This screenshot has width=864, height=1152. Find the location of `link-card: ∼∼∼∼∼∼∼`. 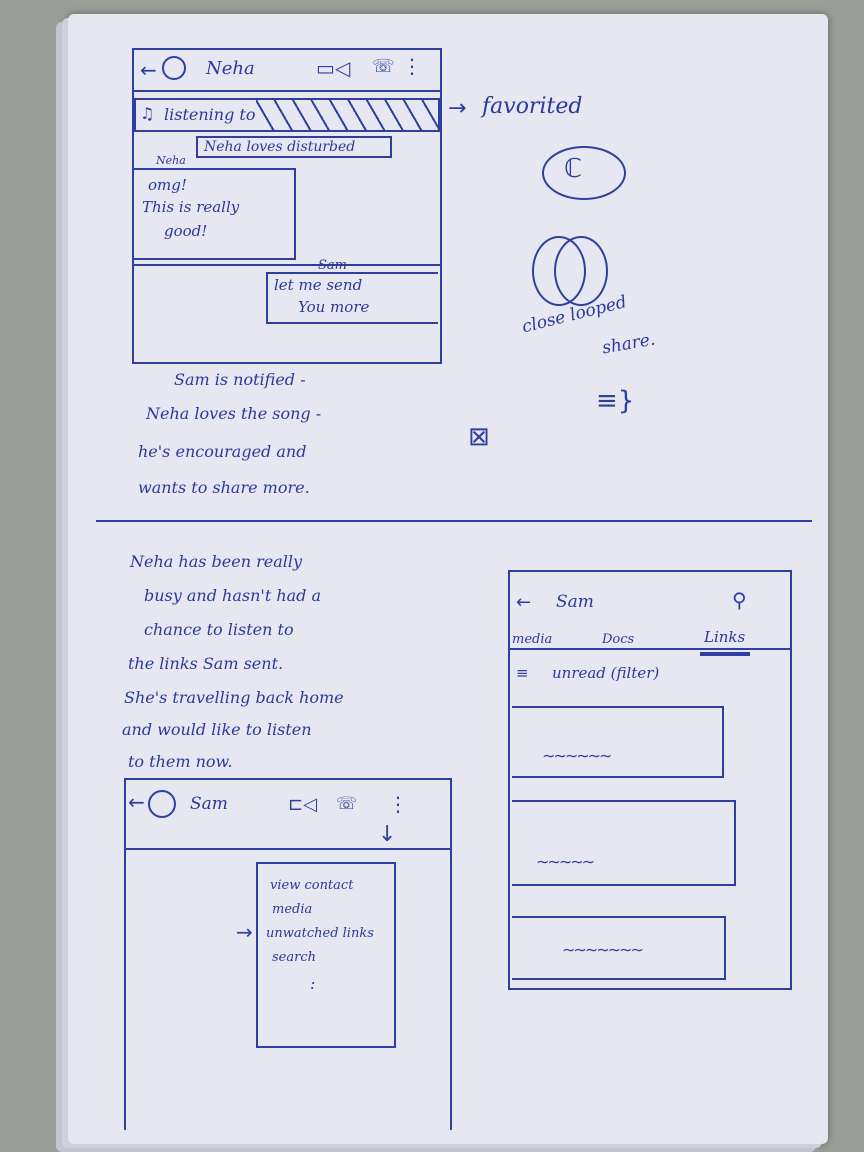

link-card: ∼∼∼∼∼∼∼ is located at coordinates (619, 948).